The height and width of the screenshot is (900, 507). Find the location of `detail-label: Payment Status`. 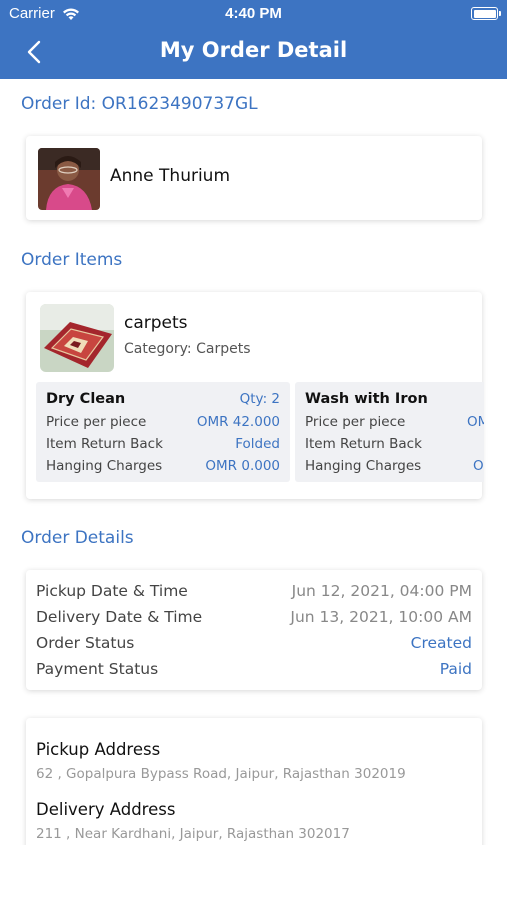

detail-label: Payment Status is located at coordinates (97, 669).